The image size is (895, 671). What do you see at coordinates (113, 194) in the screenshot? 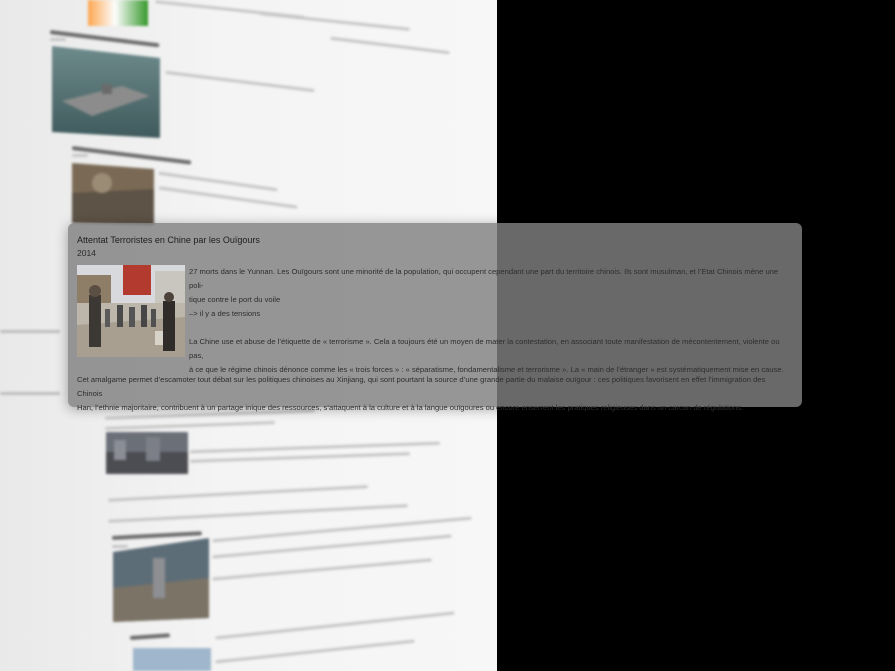
I see `flood-photo` at bounding box center [113, 194].